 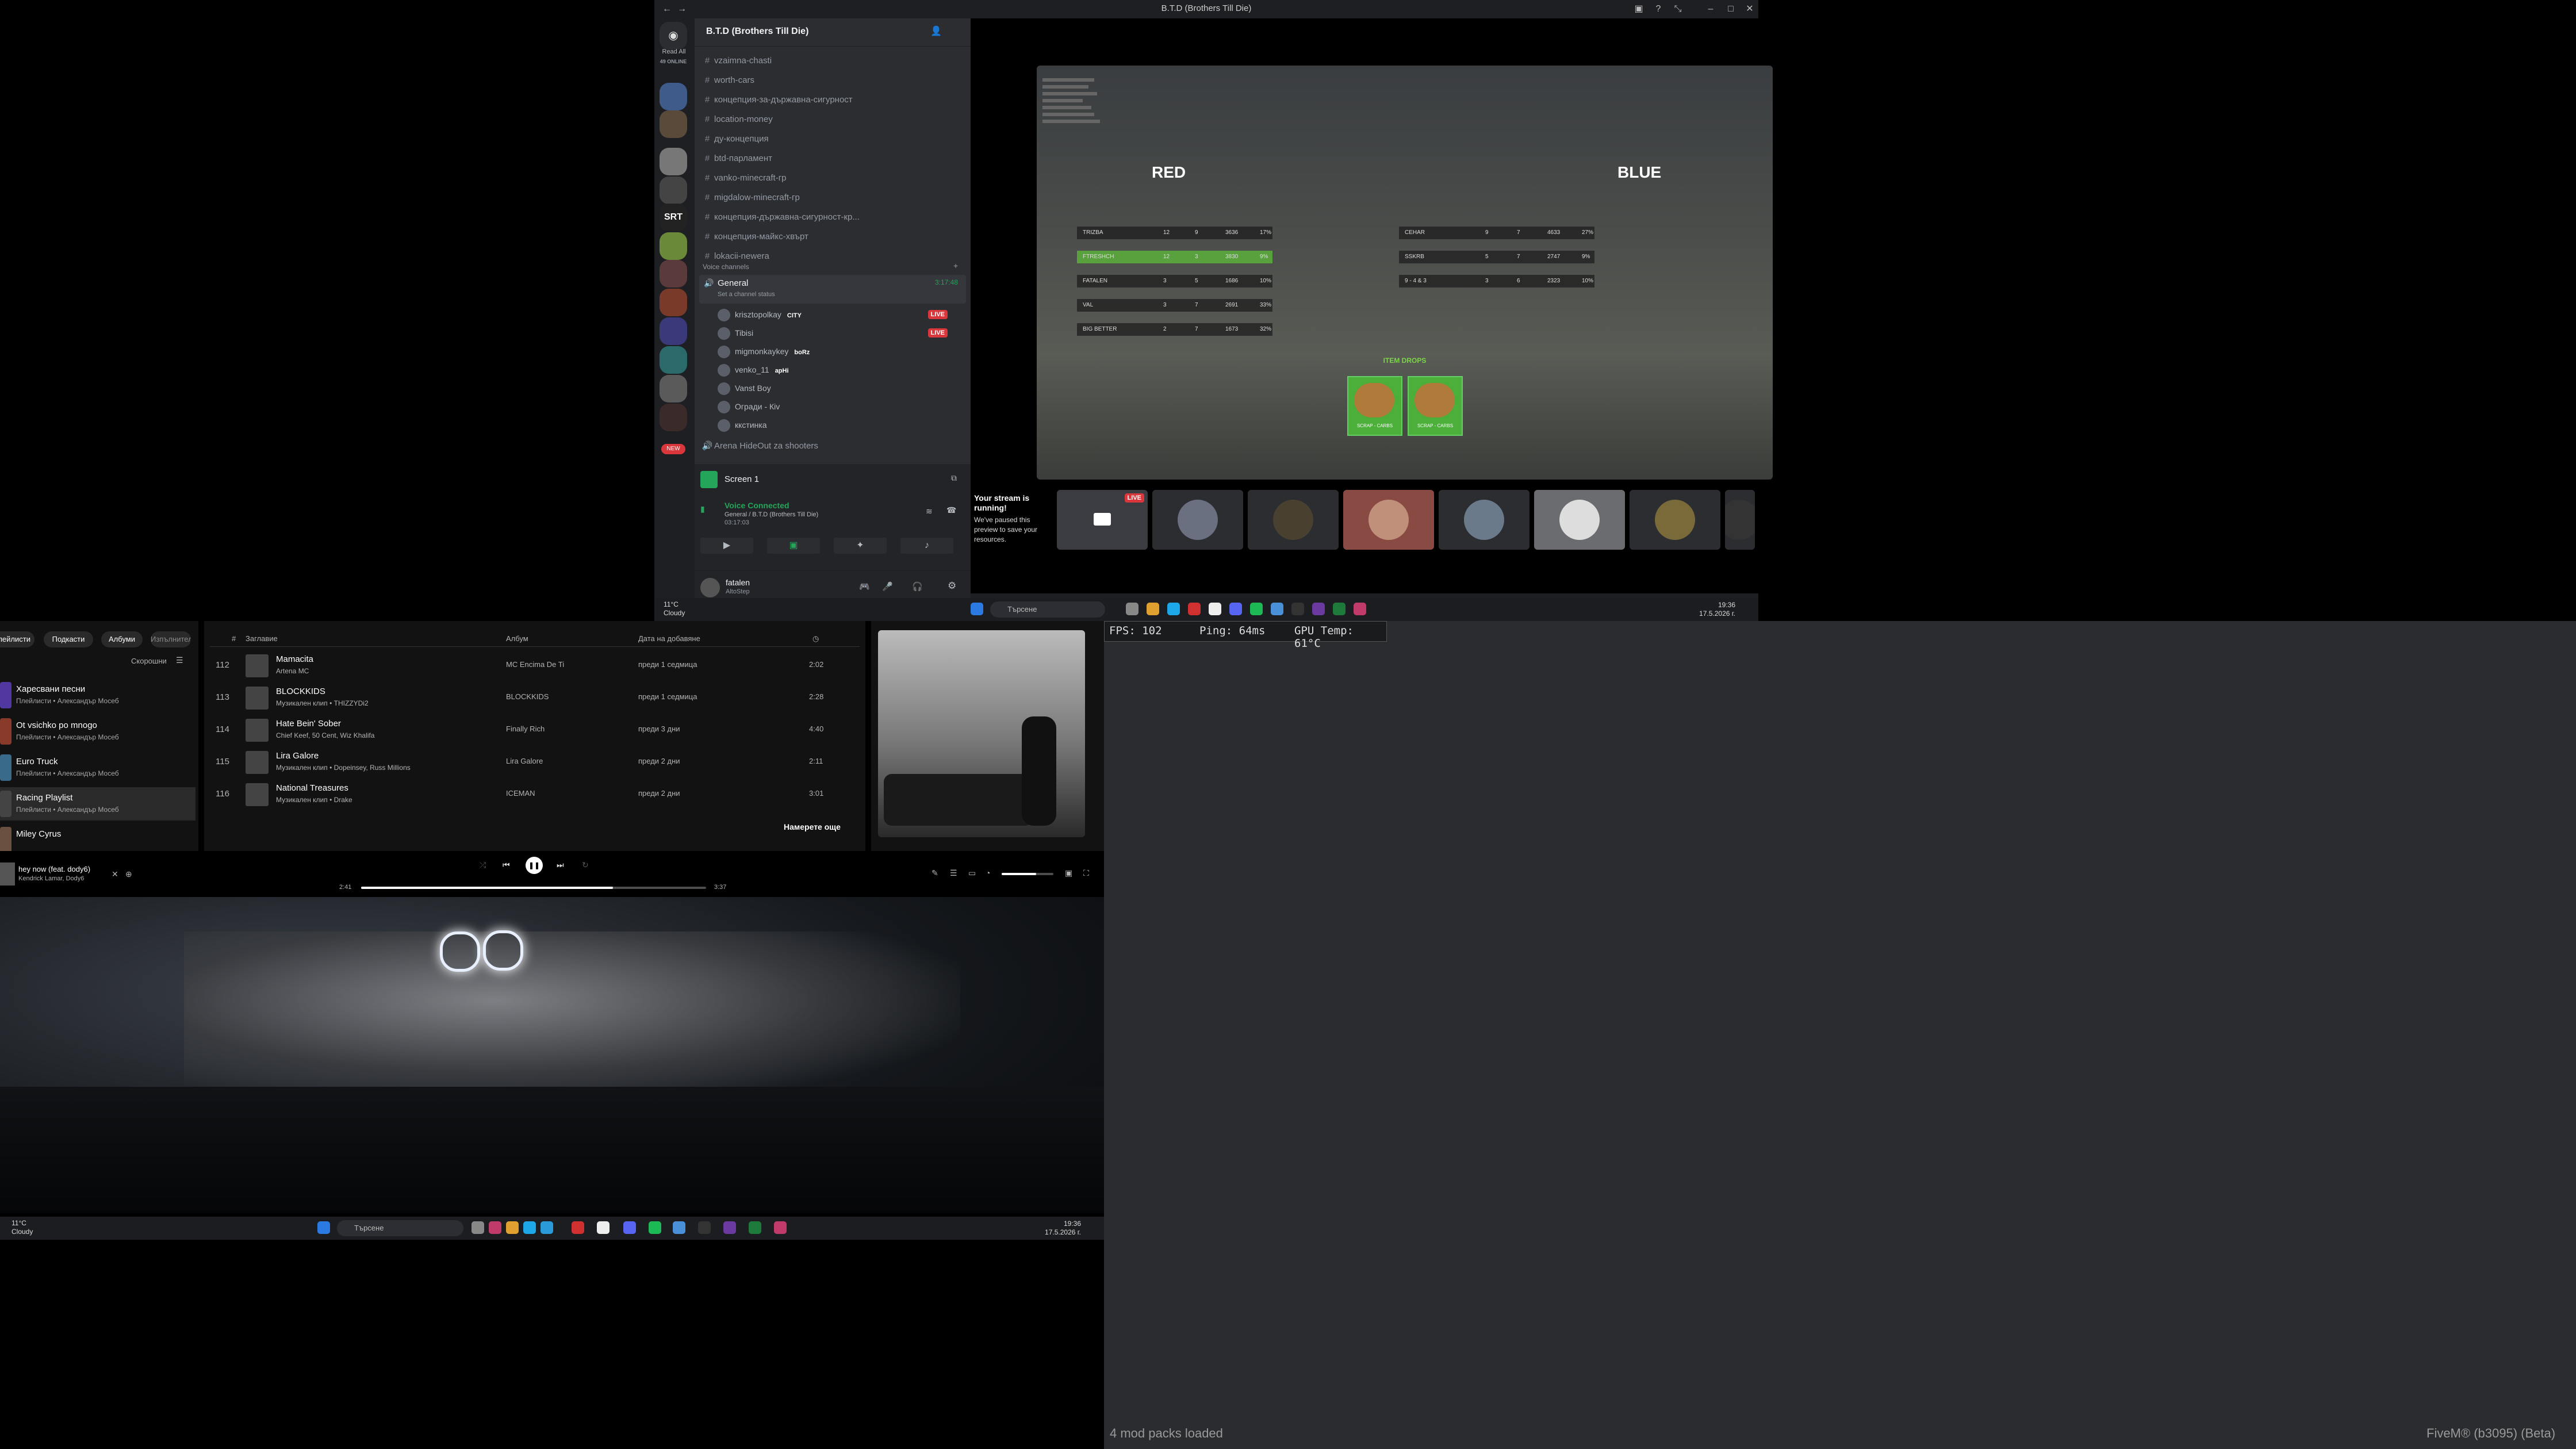 What do you see at coordinates (1173, 609) in the screenshot?
I see `edge-icon` at bounding box center [1173, 609].